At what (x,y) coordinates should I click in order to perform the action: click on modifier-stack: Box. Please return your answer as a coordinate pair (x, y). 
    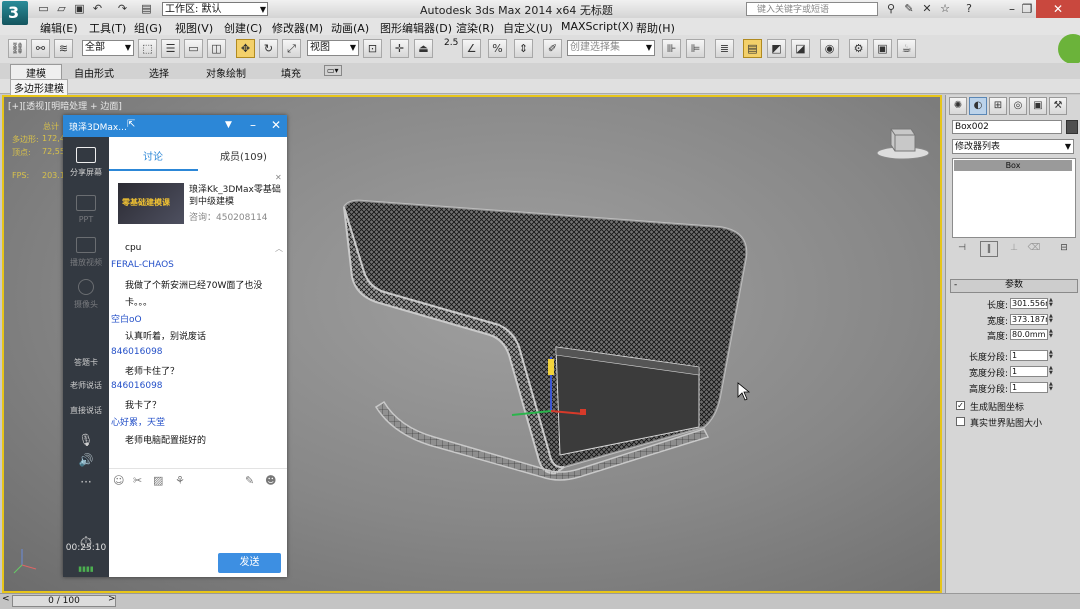
    Looking at the image, I should click on (1014, 198).